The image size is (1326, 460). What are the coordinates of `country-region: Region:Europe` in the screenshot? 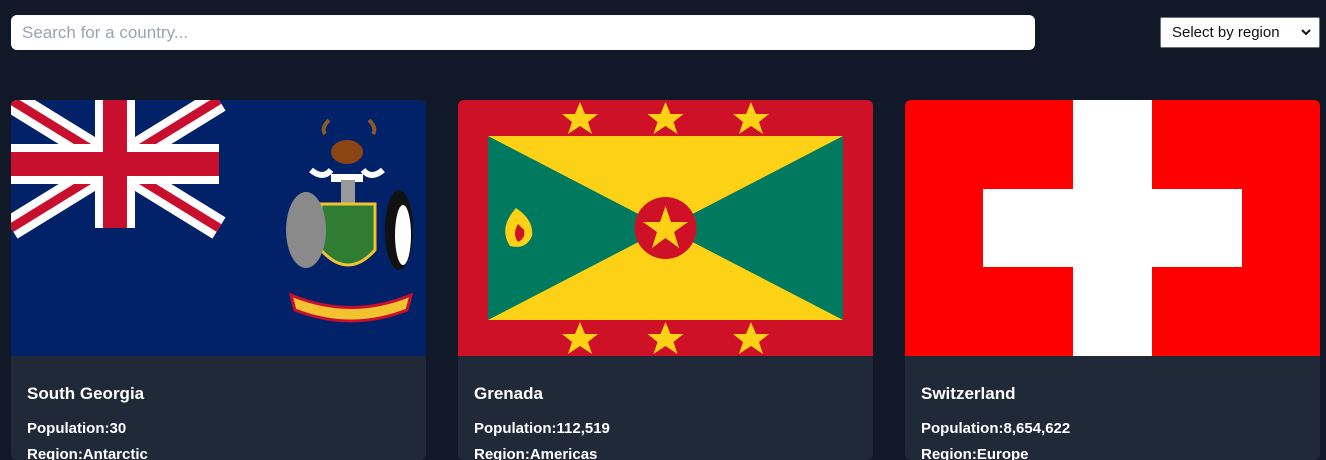 It's located at (975, 453).